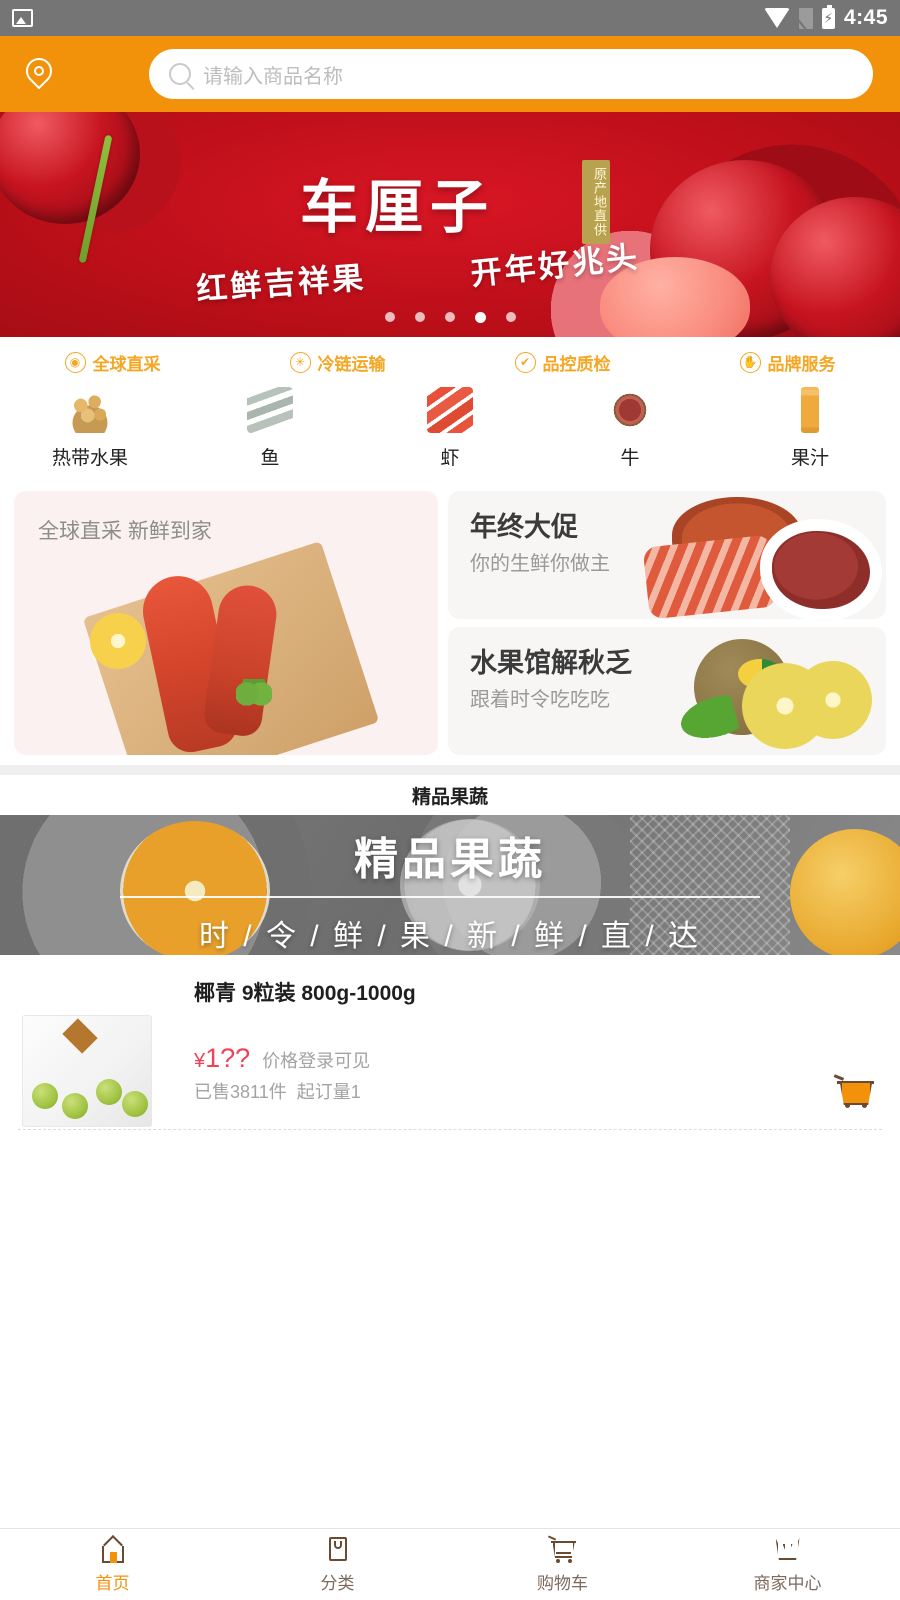  Describe the element at coordinates (118, 641) in the screenshot. I see `lemon-decoration` at that location.